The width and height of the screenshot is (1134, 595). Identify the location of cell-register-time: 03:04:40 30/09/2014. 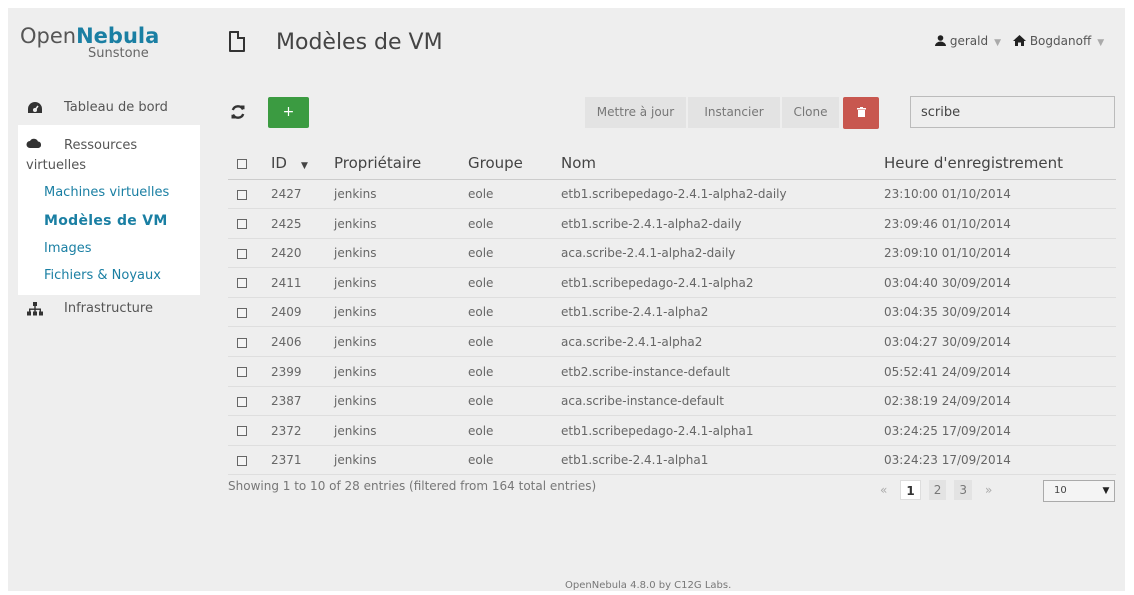
(947, 282).